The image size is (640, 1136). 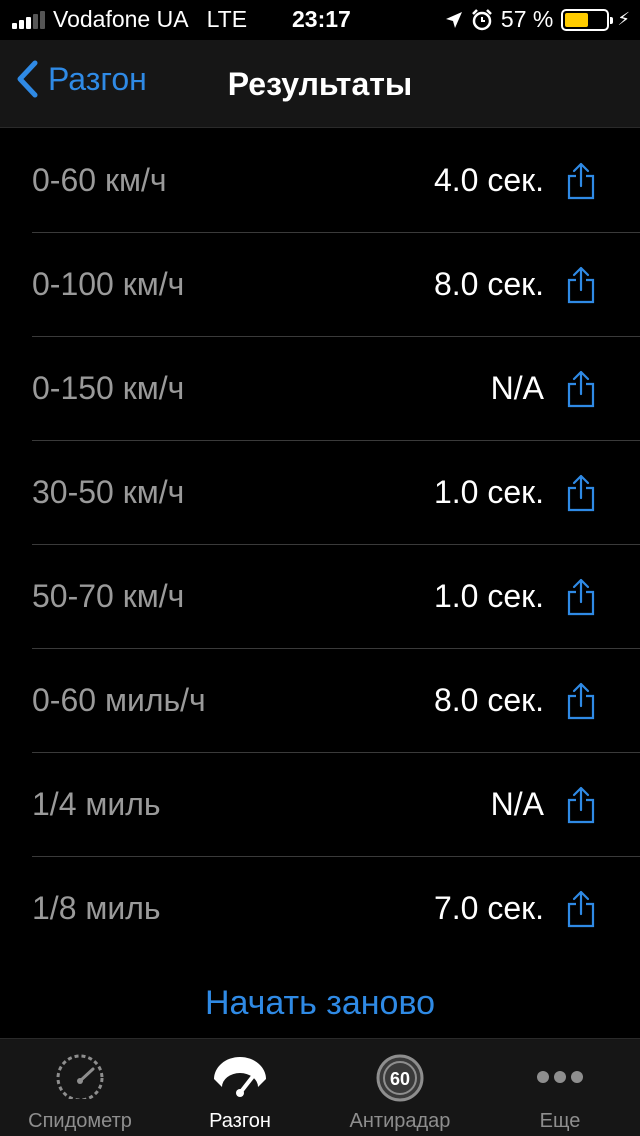 What do you see at coordinates (320, 700) in the screenshot?
I see `result-row: 0-60 миль/ч 8.0 сек.` at bounding box center [320, 700].